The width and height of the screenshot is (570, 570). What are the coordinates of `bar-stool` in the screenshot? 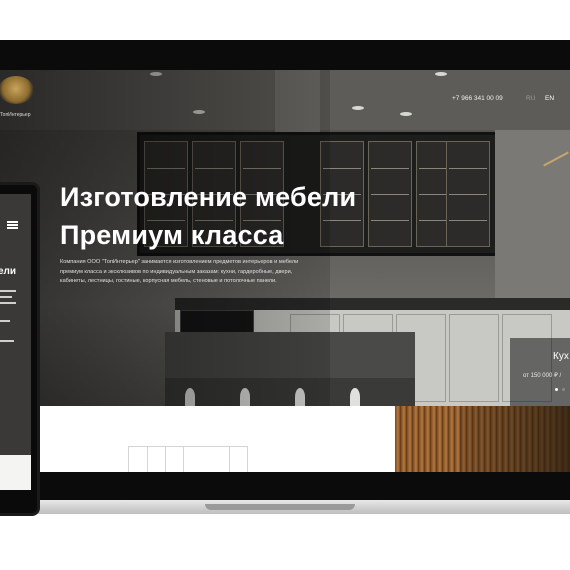 It's located at (355, 397).